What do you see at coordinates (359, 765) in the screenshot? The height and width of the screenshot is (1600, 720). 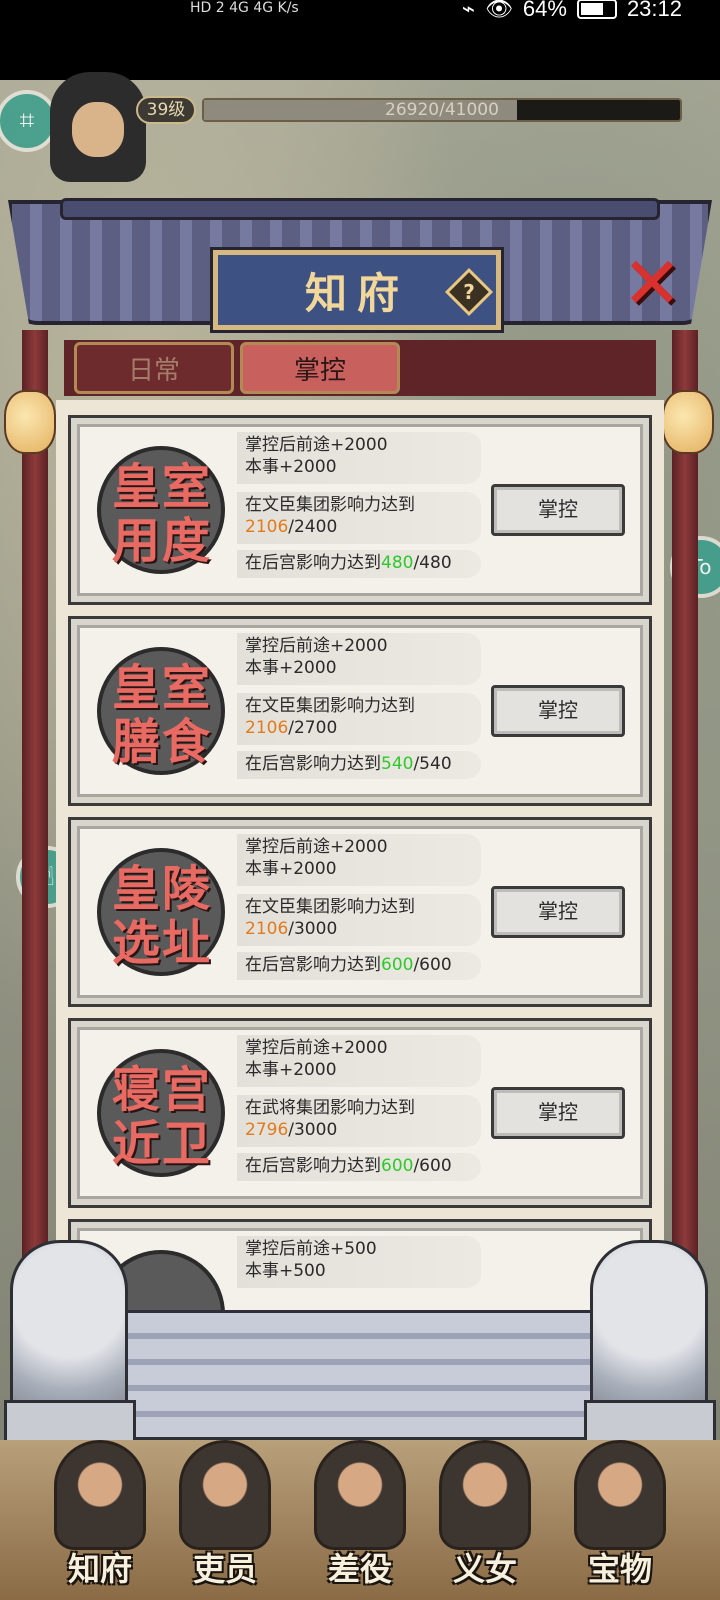 I see `requirement-2: 在后宫影响力达到540/540` at bounding box center [359, 765].